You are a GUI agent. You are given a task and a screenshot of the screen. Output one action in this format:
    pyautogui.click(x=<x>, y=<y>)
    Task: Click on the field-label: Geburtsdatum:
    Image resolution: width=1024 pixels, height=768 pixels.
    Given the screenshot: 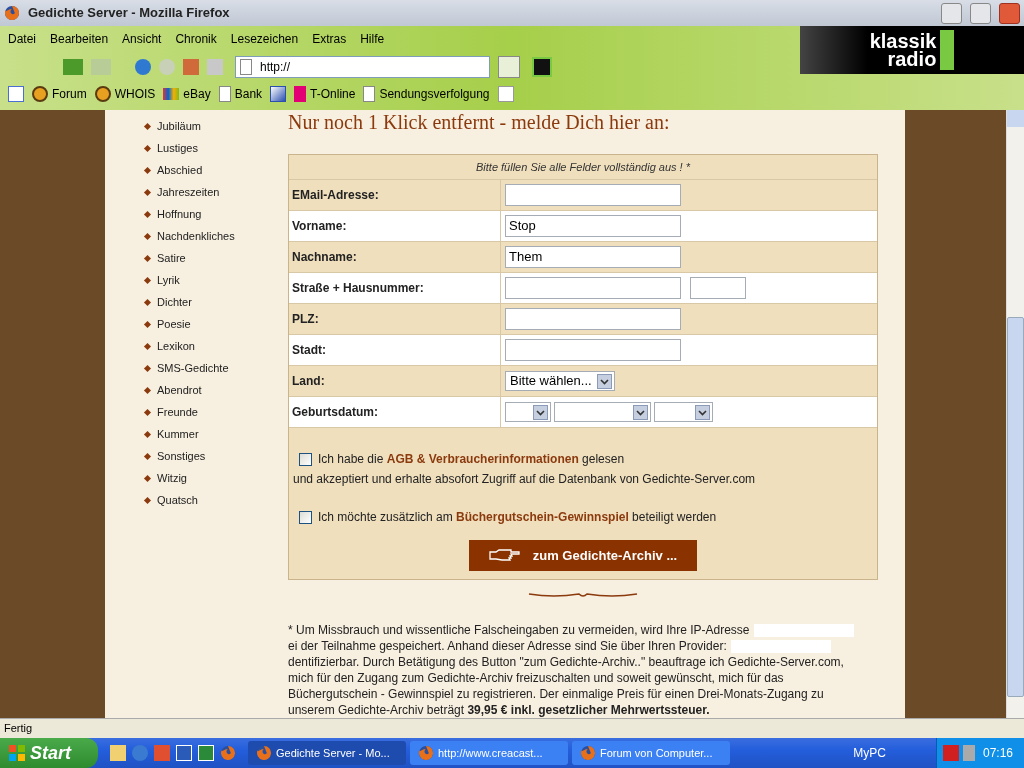 What is the action you would take?
    pyautogui.click(x=335, y=412)
    